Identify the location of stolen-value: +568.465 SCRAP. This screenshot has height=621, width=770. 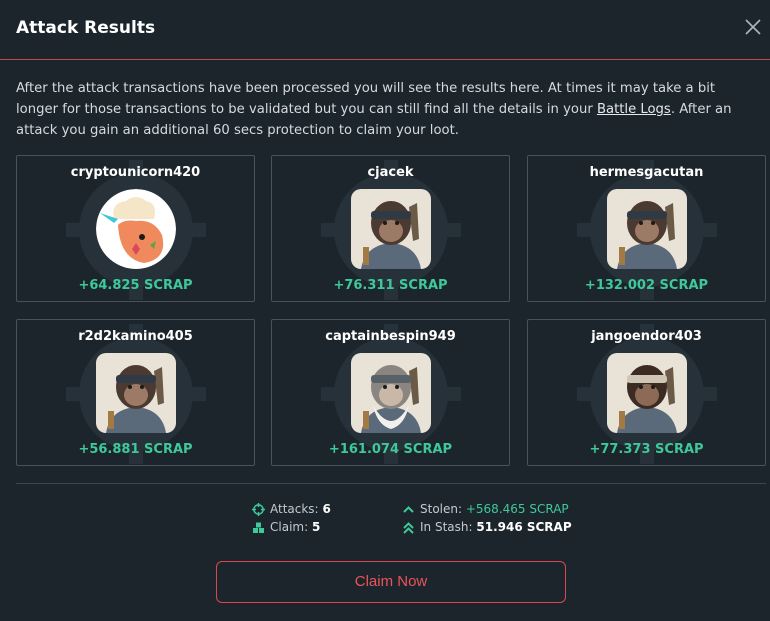
(517, 509).